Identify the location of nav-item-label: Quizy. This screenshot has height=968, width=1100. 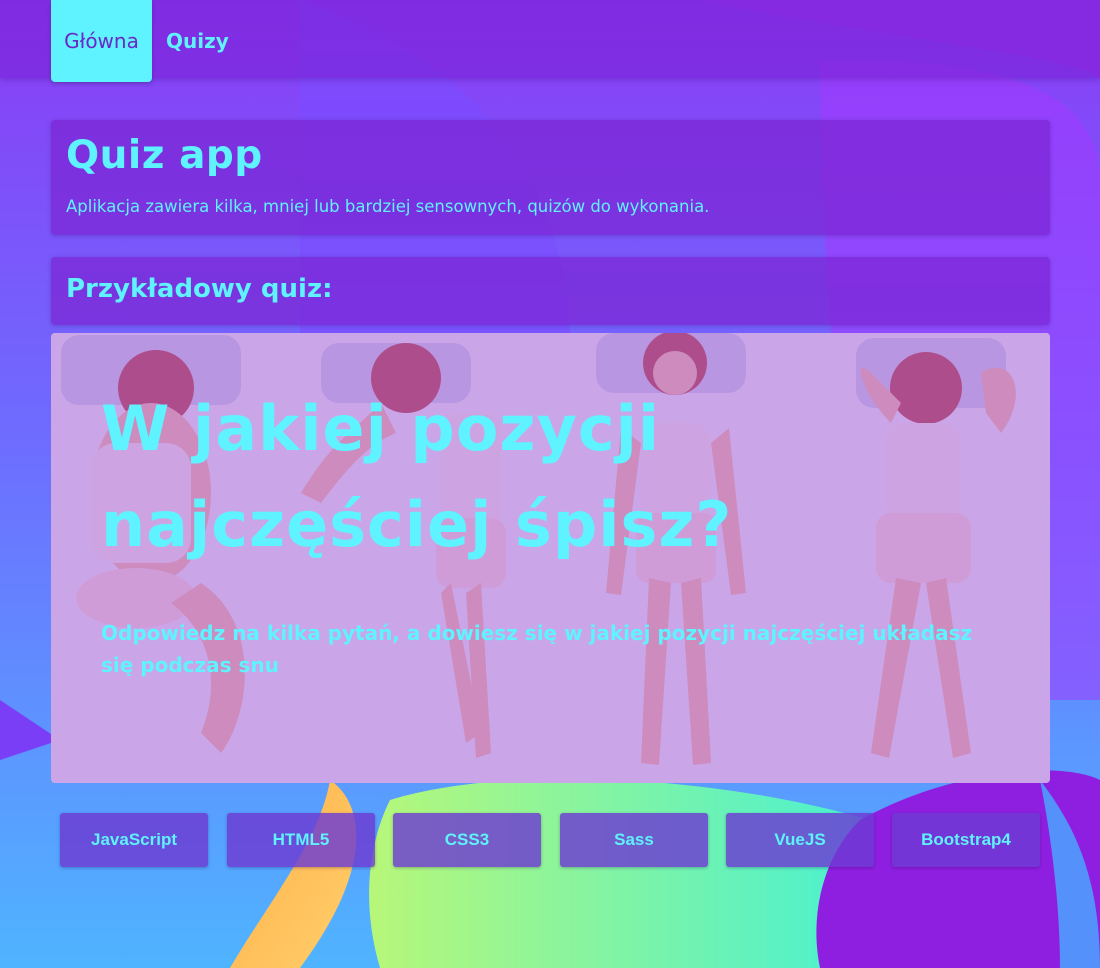
(197, 41).